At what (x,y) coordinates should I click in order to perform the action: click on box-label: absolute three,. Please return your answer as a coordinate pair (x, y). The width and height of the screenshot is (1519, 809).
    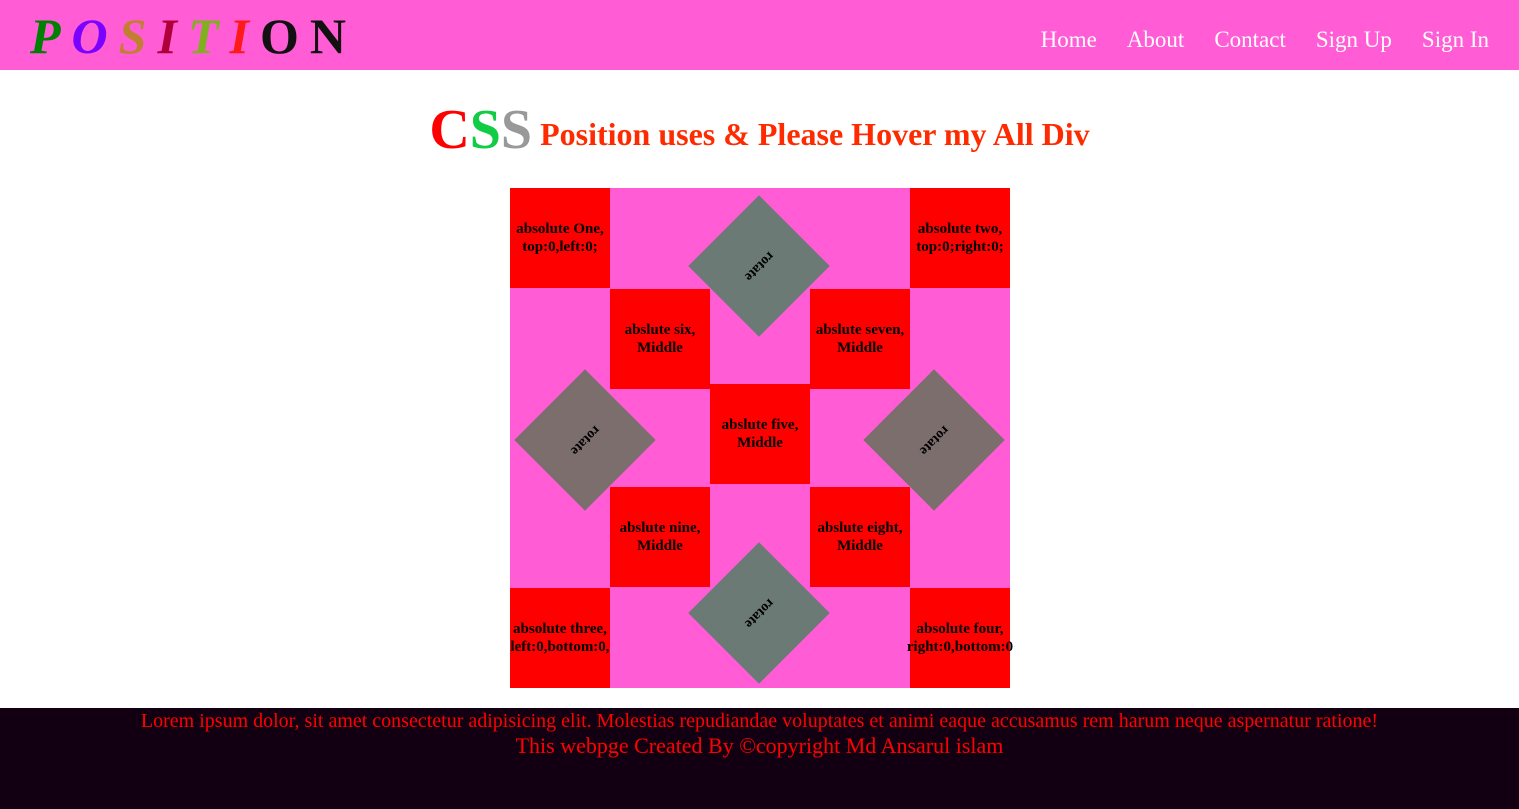
    Looking at the image, I should click on (560, 629).